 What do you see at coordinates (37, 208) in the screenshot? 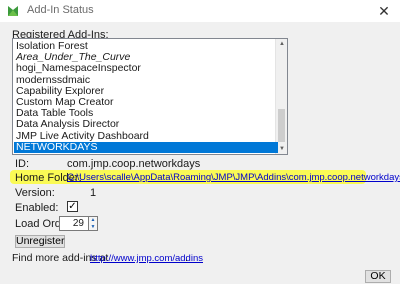
I see `enabled-label: Enabled:` at bounding box center [37, 208].